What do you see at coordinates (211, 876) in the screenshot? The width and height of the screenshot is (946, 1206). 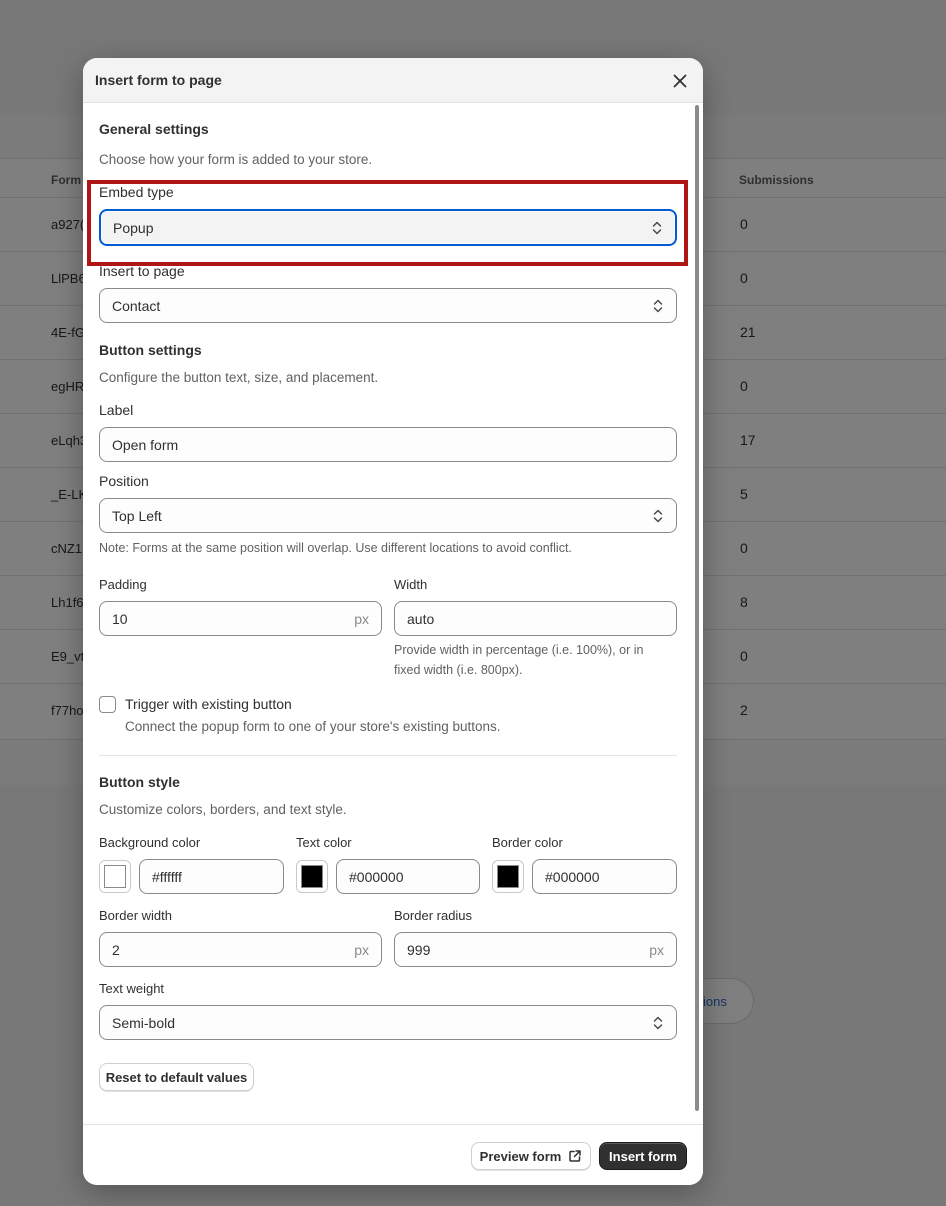 I see `background-color-input: #ffffff` at bounding box center [211, 876].